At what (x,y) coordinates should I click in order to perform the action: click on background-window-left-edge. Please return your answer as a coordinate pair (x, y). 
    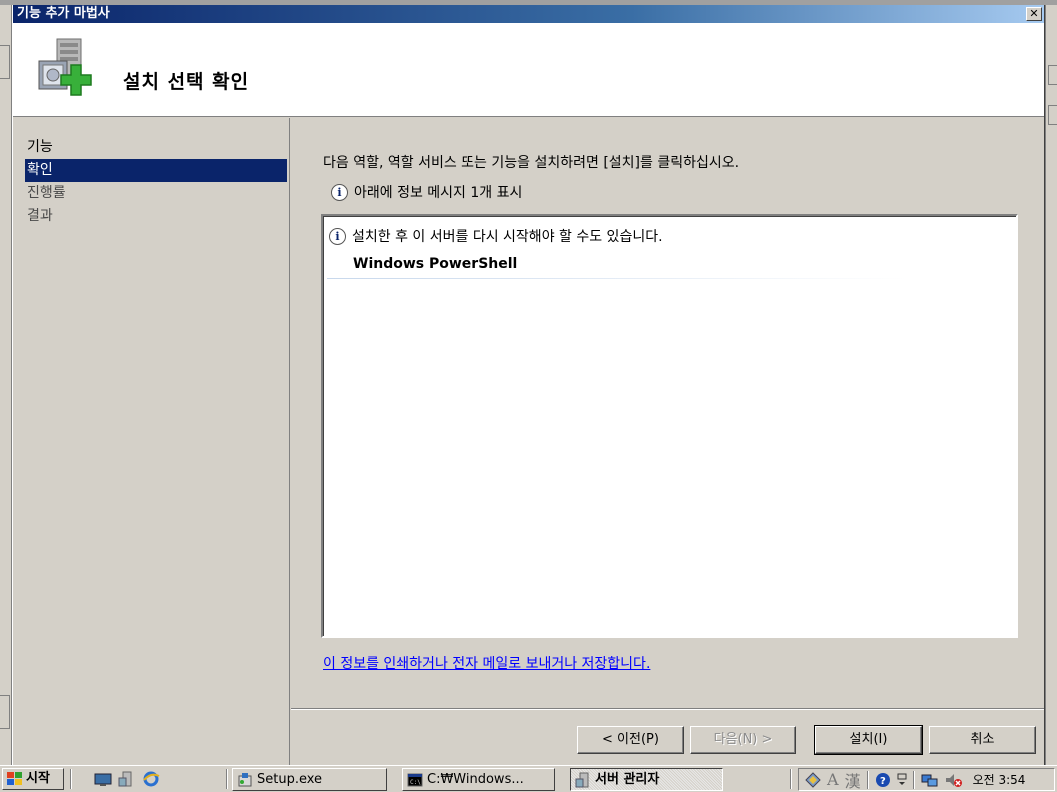
    Looking at the image, I should click on (6, 385).